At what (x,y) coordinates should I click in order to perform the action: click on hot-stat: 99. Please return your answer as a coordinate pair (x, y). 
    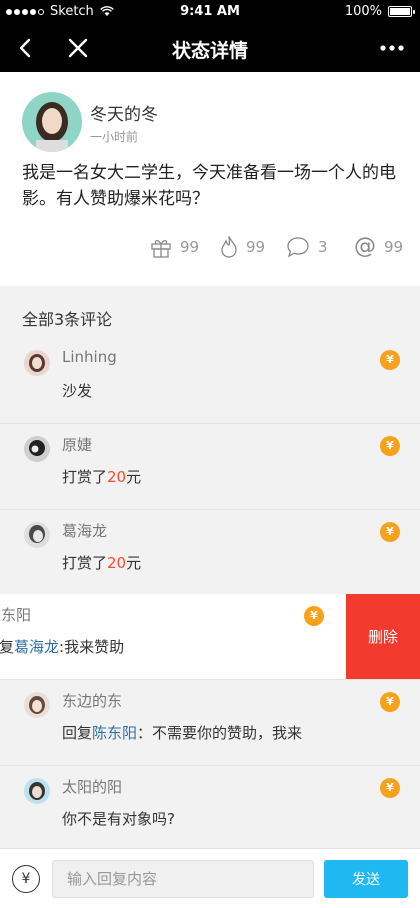
    Looking at the image, I should click on (242, 247).